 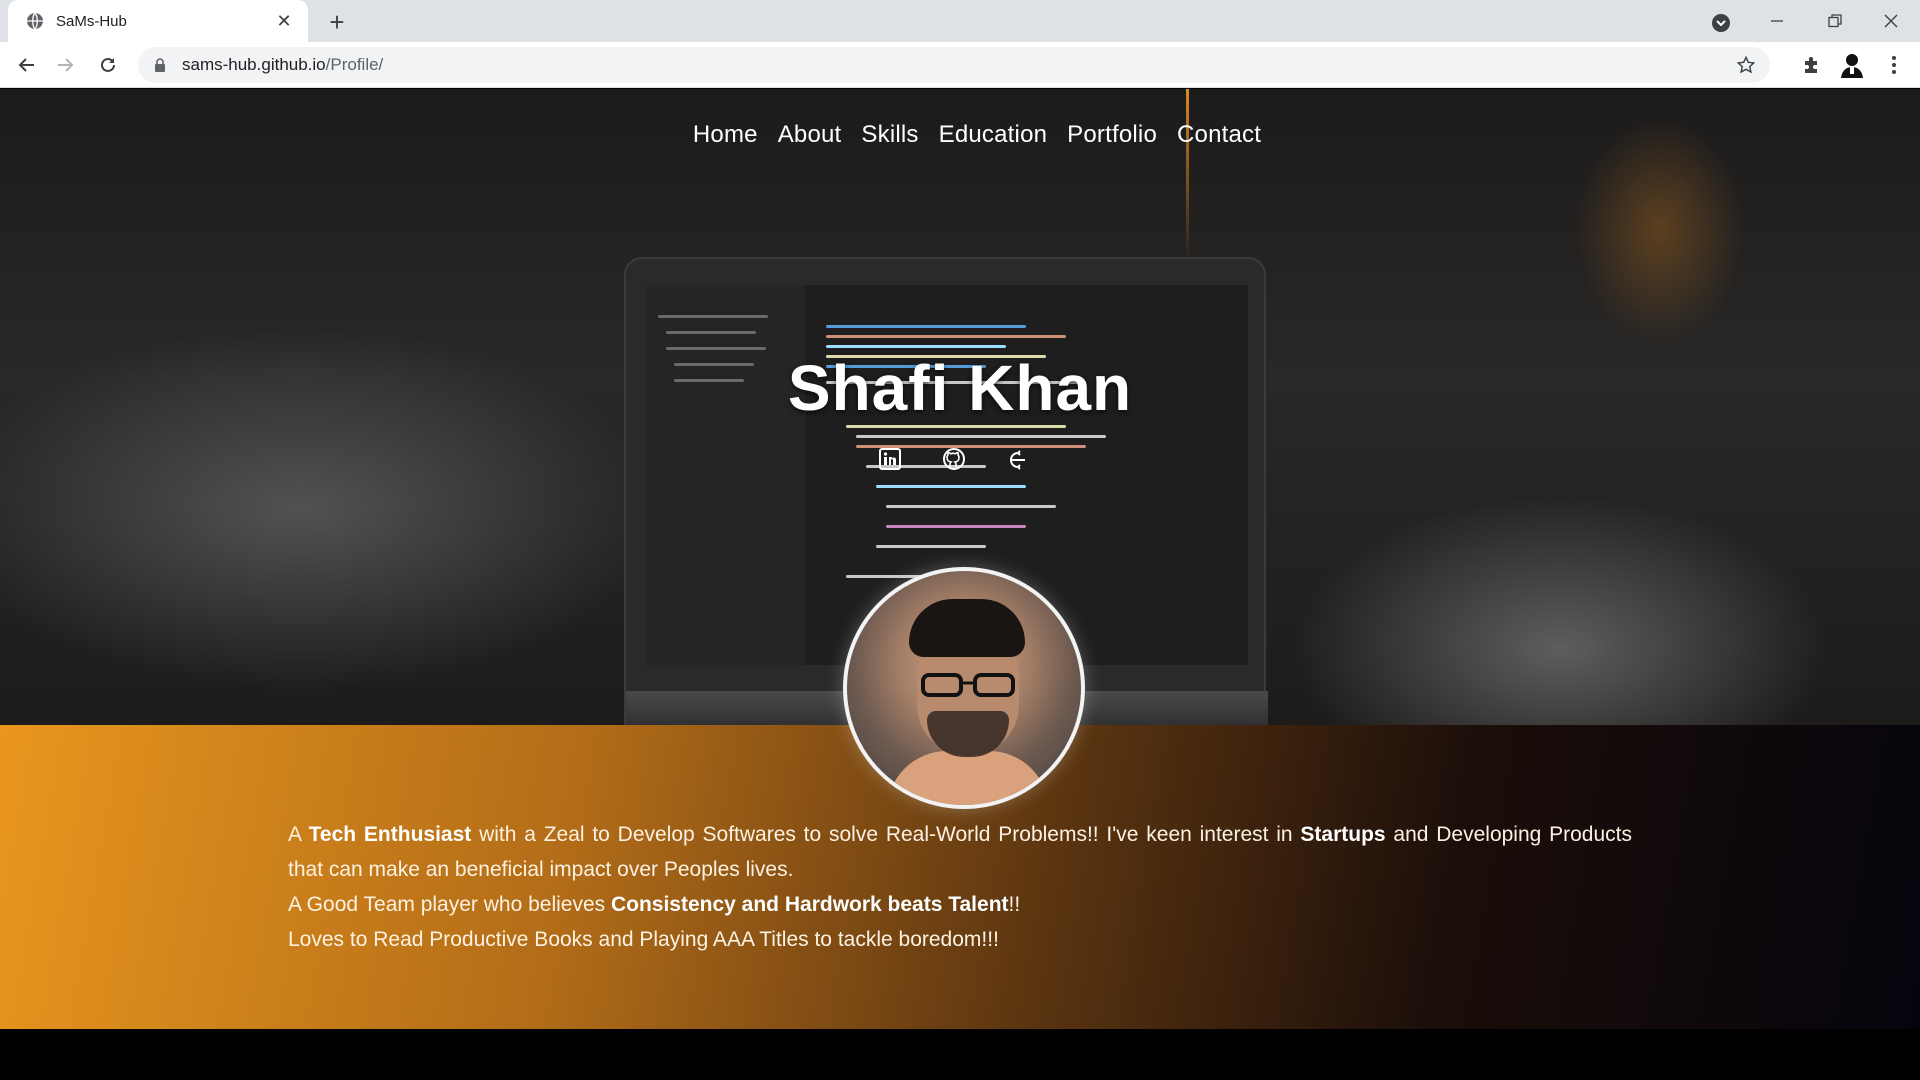 What do you see at coordinates (725, 135) in the screenshot?
I see `nav-home: Home` at bounding box center [725, 135].